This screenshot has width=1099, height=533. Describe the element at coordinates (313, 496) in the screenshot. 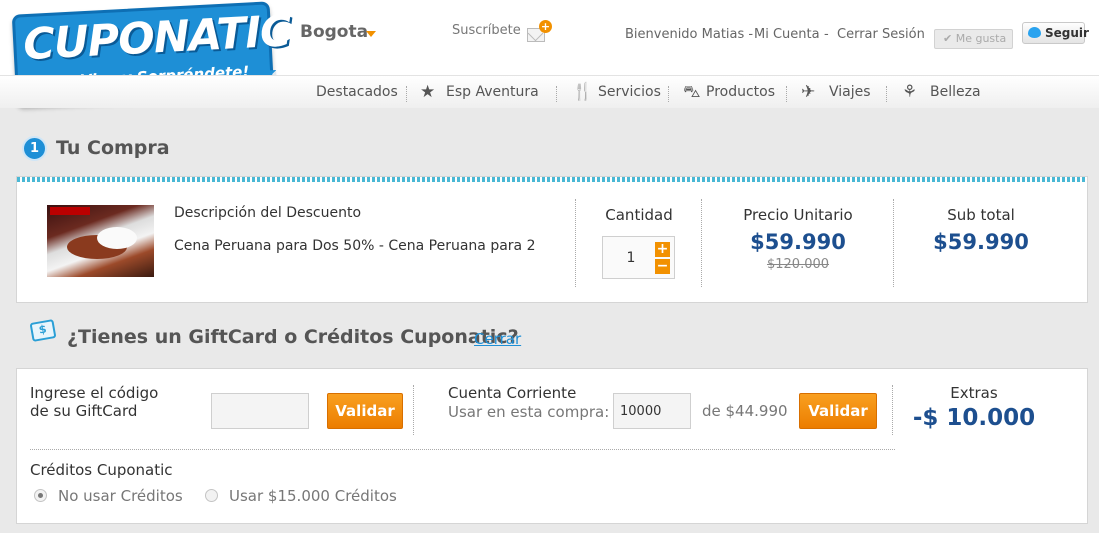

I see `use-credits-label: Usar $15.000 Créditos` at that location.